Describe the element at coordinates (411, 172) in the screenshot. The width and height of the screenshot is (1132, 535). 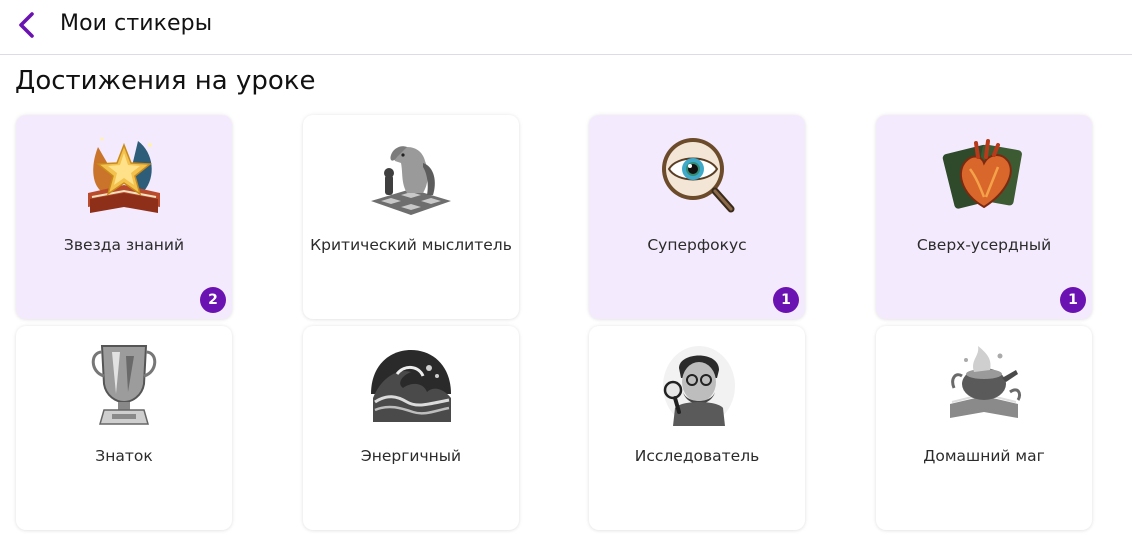
I see `chess-horse-icon` at that location.